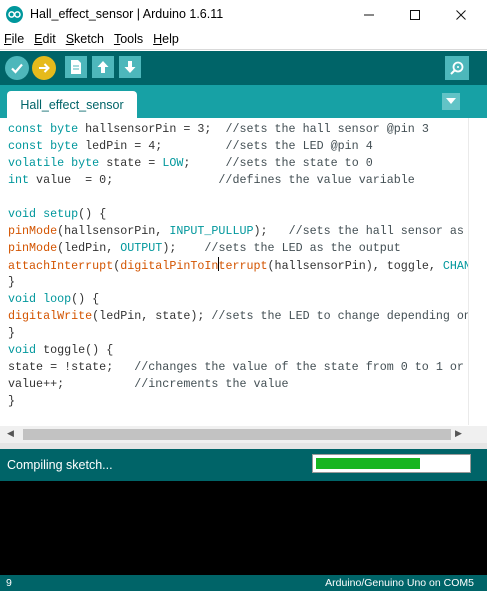 The width and height of the screenshot is (487, 591). What do you see at coordinates (376, 231) in the screenshot?
I see `code-token: //sets the hall sensor as` at bounding box center [376, 231].